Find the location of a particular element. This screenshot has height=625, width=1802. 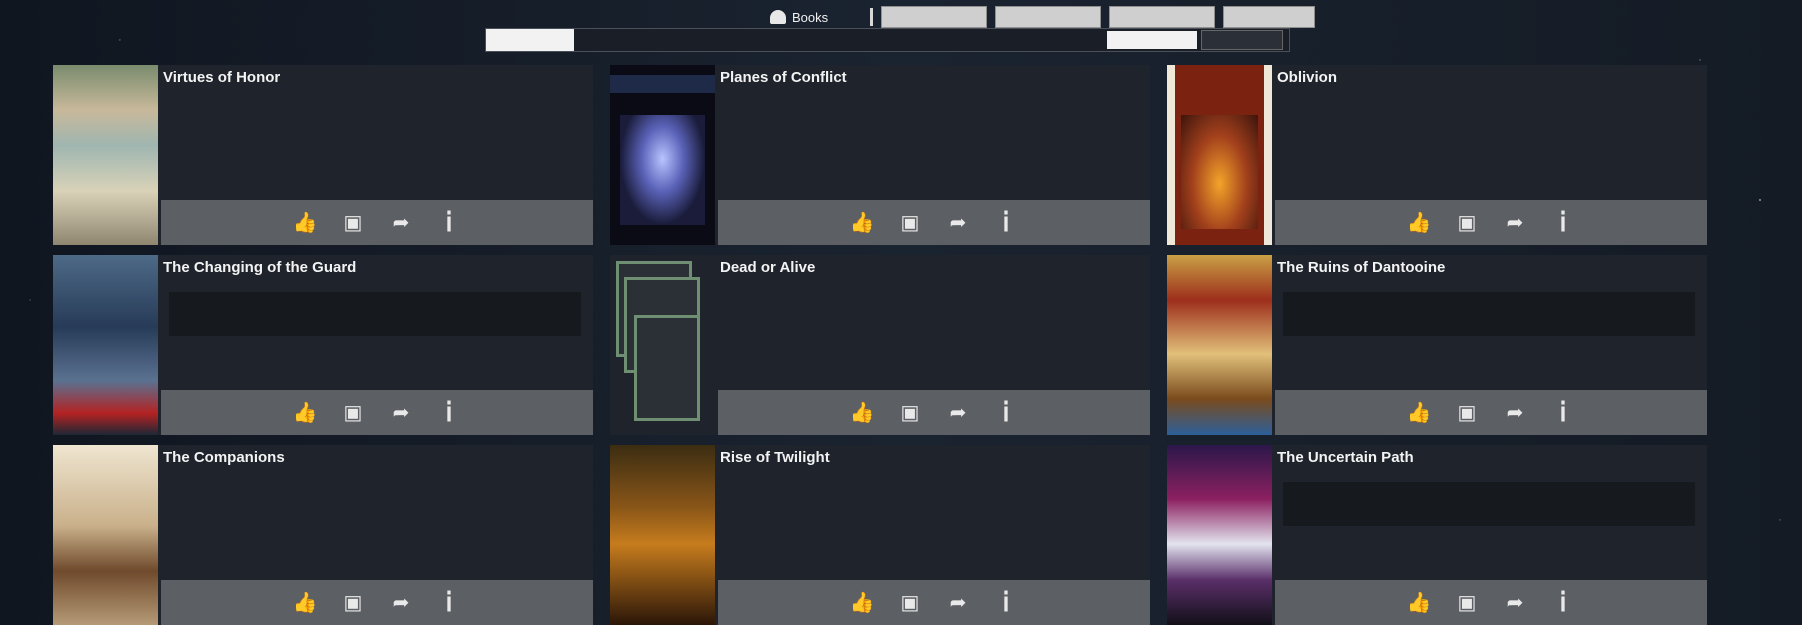

book-title: The Companions is located at coordinates (375, 457).